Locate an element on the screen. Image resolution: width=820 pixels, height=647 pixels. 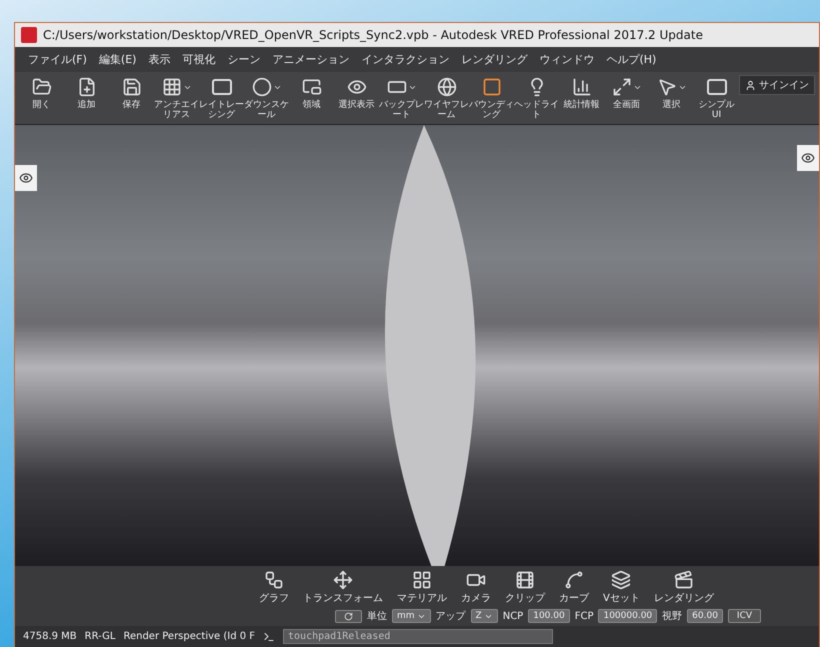
toolbar-button: レイトレーシング is located at coordinates (221, 98).